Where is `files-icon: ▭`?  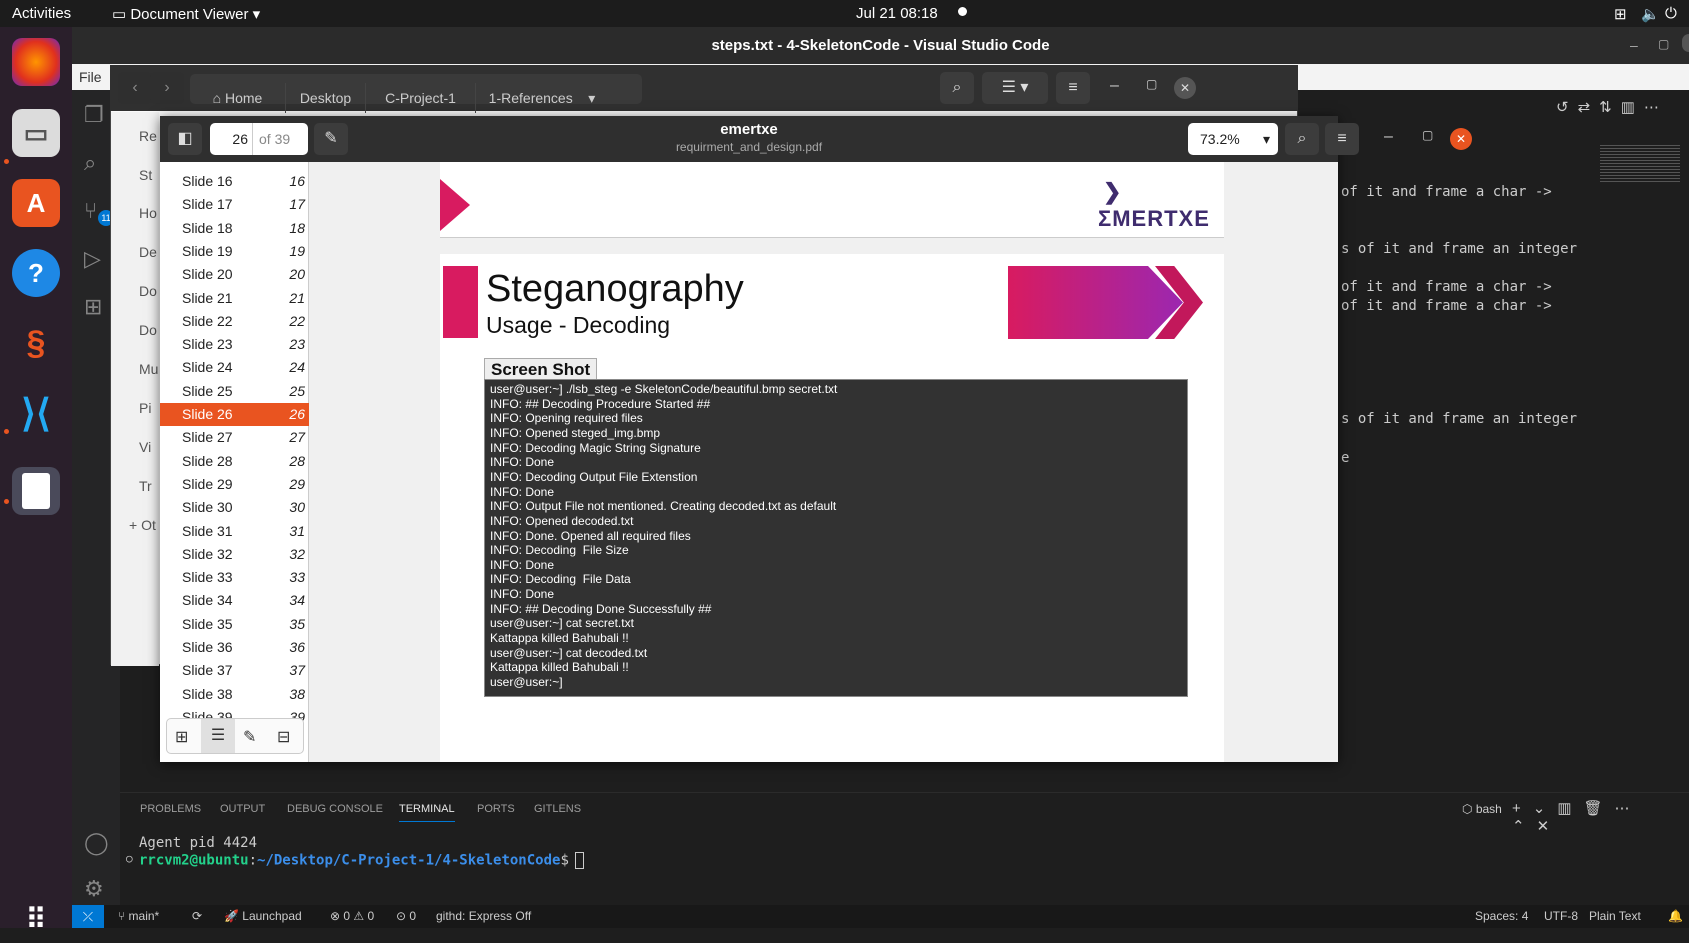 files-icon: ▭ is located at coordinates (36, 133).